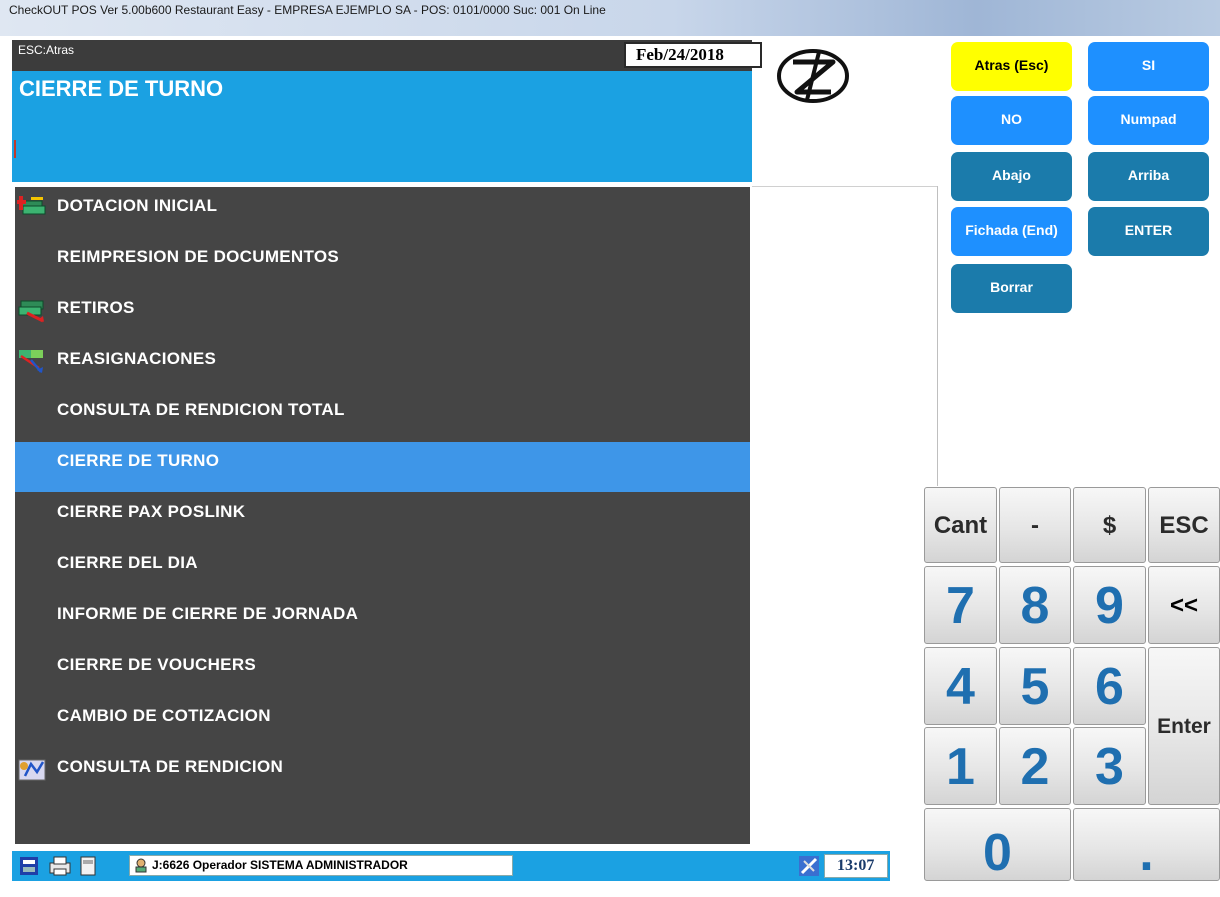  What do you see at coordinates (88, 868) in the screenshot?
I see `register-icon` at bounding box center [88, 868].